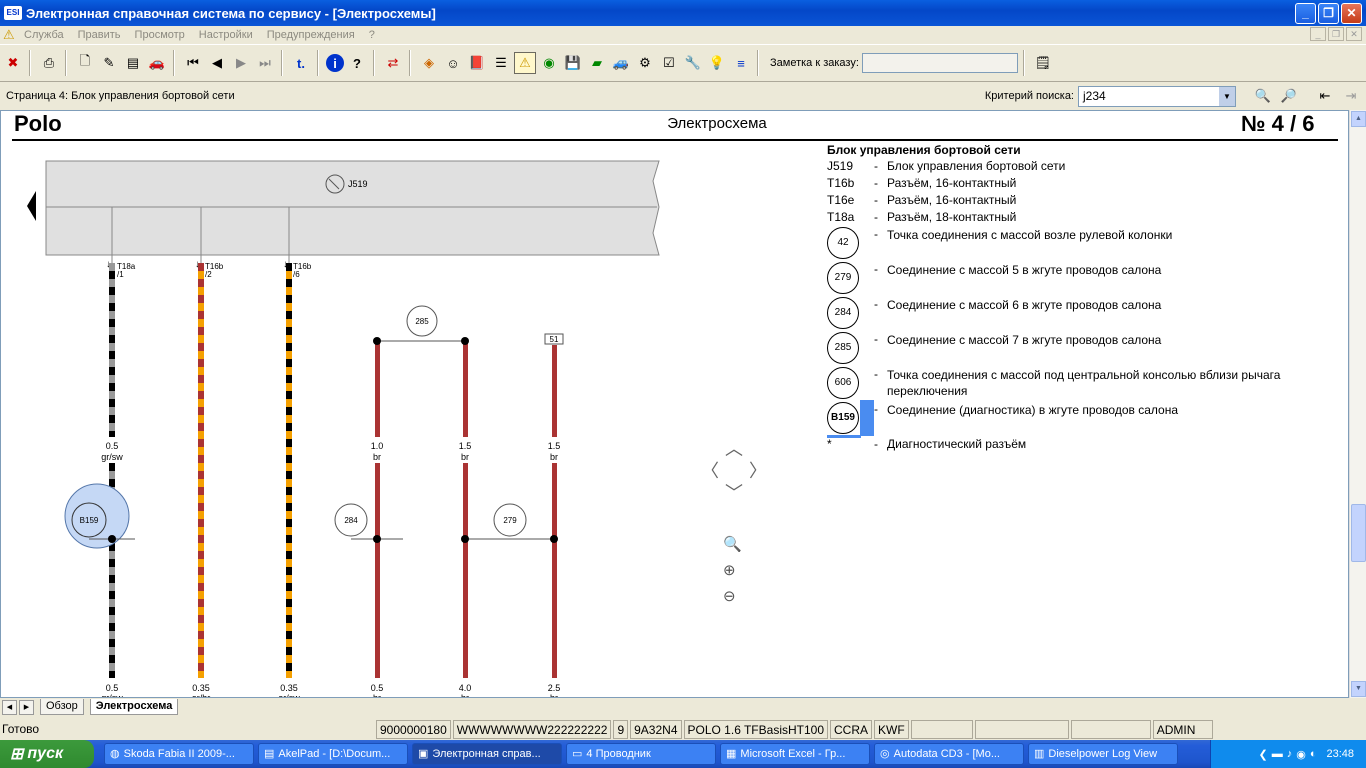  I want to click on warnings-icon: ⚠, so click(525, 63).